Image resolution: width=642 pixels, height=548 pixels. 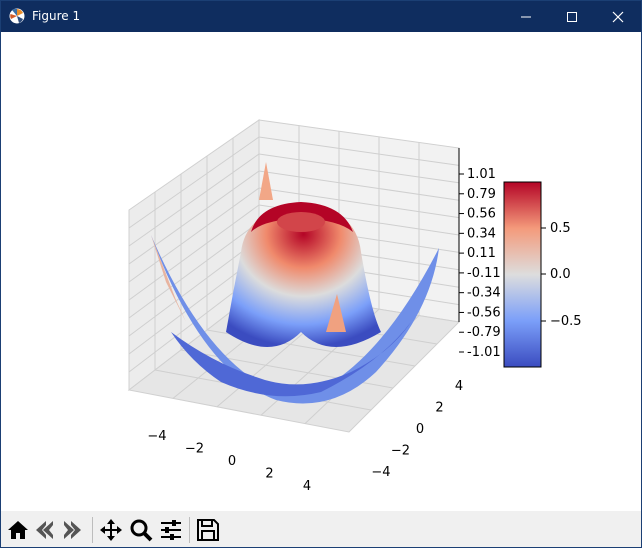 I want to click on minimize-button, so click(x=526, y=16).